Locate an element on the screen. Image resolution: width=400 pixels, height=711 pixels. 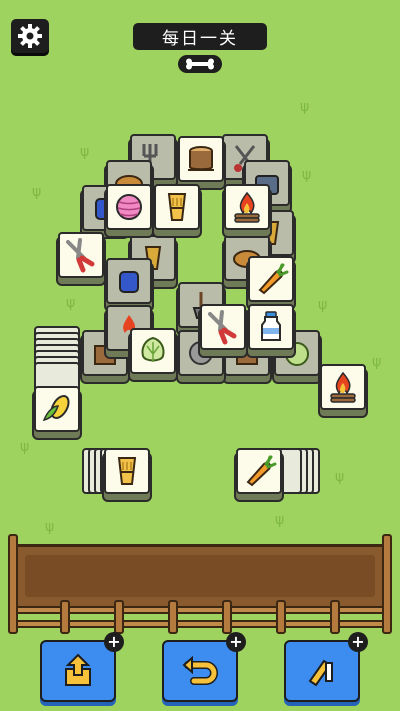
move-out-button: + is located at coordinates (82, 667).